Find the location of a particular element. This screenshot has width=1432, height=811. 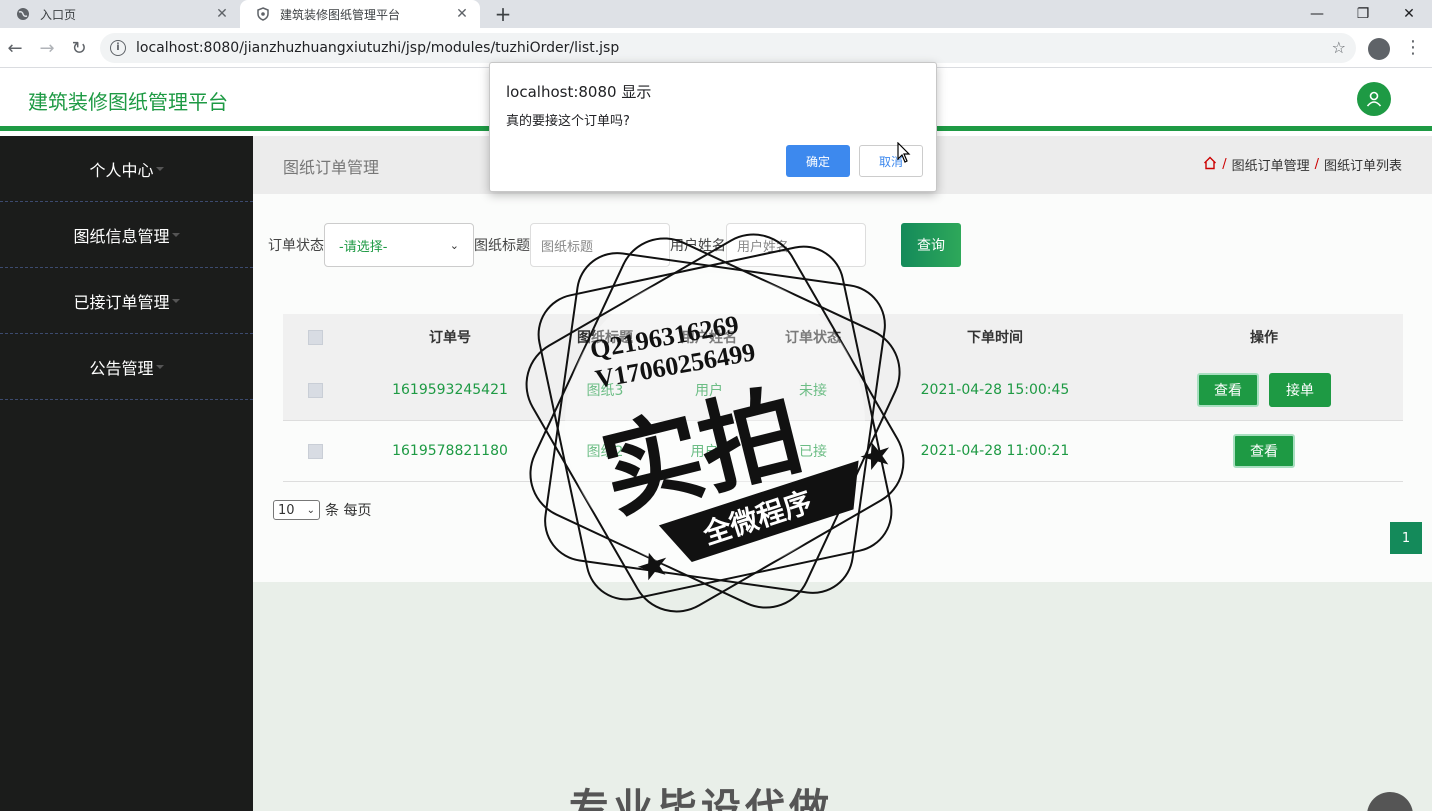

column-header: 订单状态 is located at coordinates (813, 338).